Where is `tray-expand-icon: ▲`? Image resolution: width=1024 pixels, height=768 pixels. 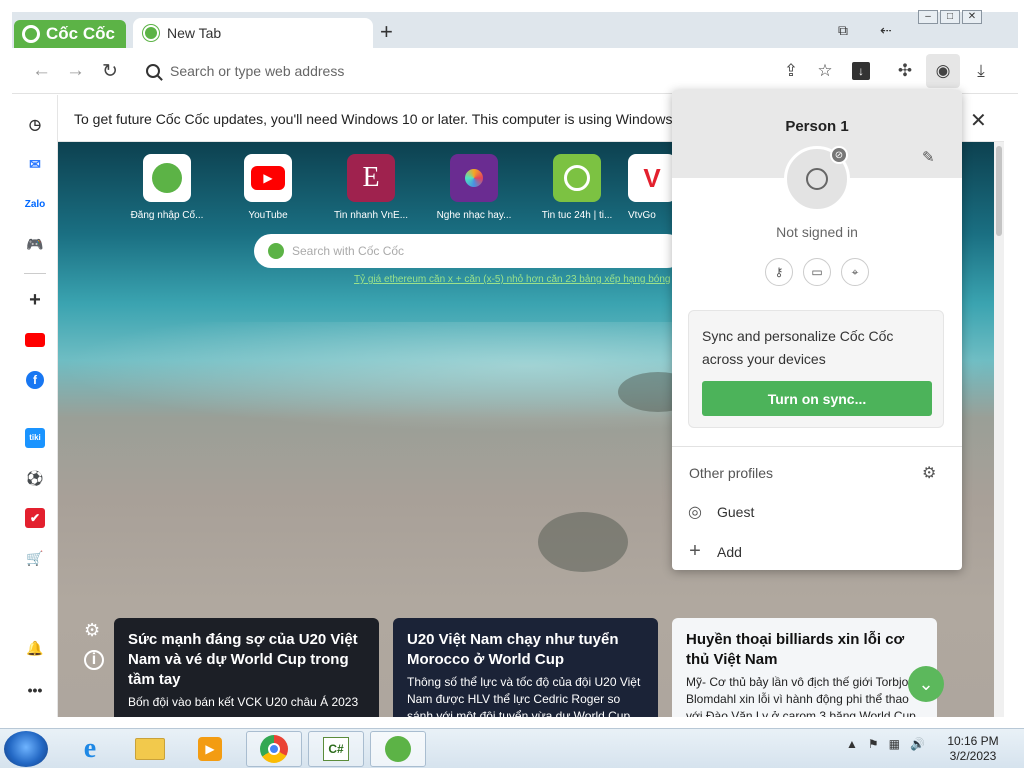 tray-expand-icon: ▲ is located at coordinates (852, 744).